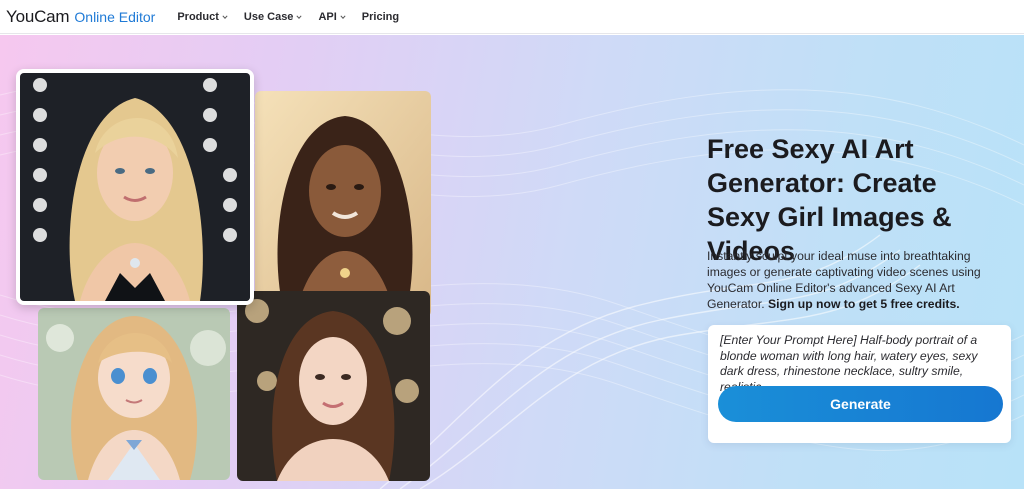 The width and height of the screenshot is (1024, 489). Describe the element at coordinates (333, 386) in the screenshot. I see `gallery-image-brunette-woman` at that location.